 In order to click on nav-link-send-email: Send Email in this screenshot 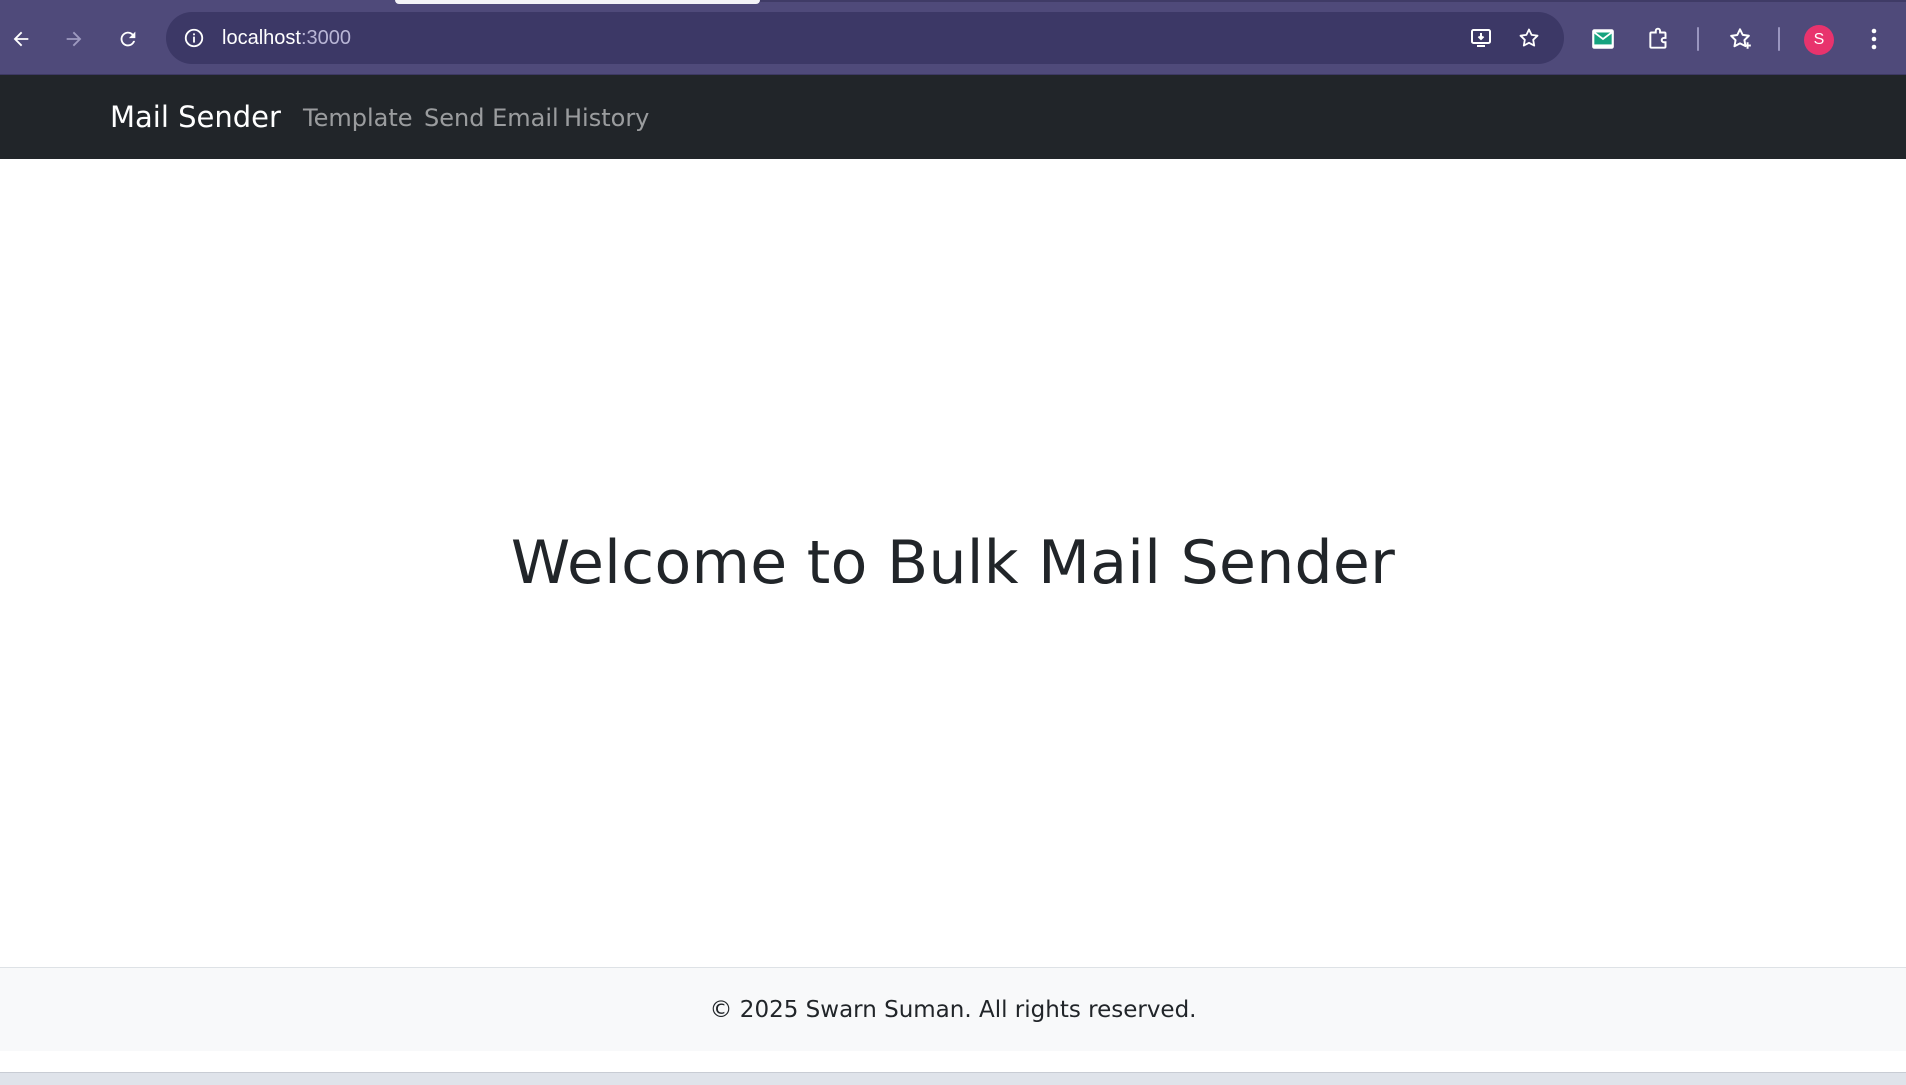, I will do `click(491, 118)`.